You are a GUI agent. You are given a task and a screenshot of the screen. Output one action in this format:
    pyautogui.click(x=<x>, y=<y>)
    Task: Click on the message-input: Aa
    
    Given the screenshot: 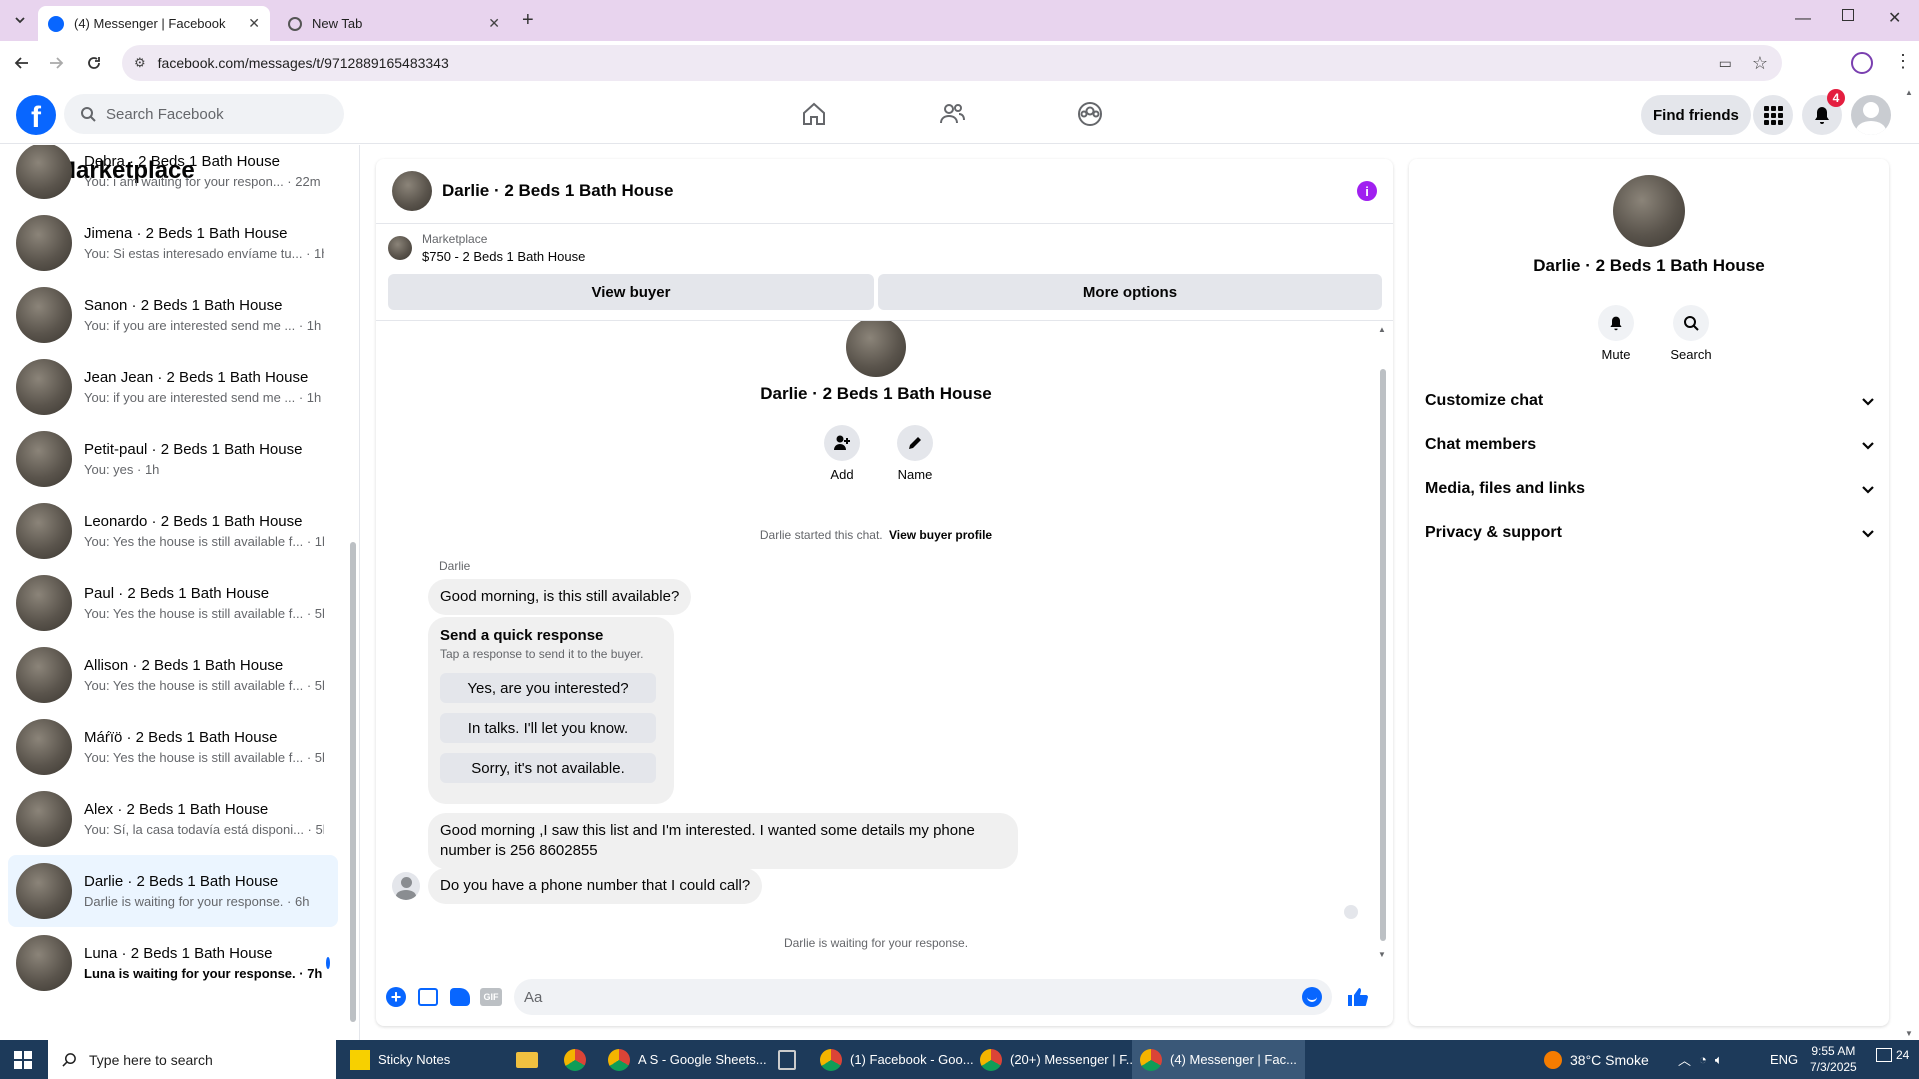 What is the action you would take?
    pyautogui.click(x=923, y=997)
    